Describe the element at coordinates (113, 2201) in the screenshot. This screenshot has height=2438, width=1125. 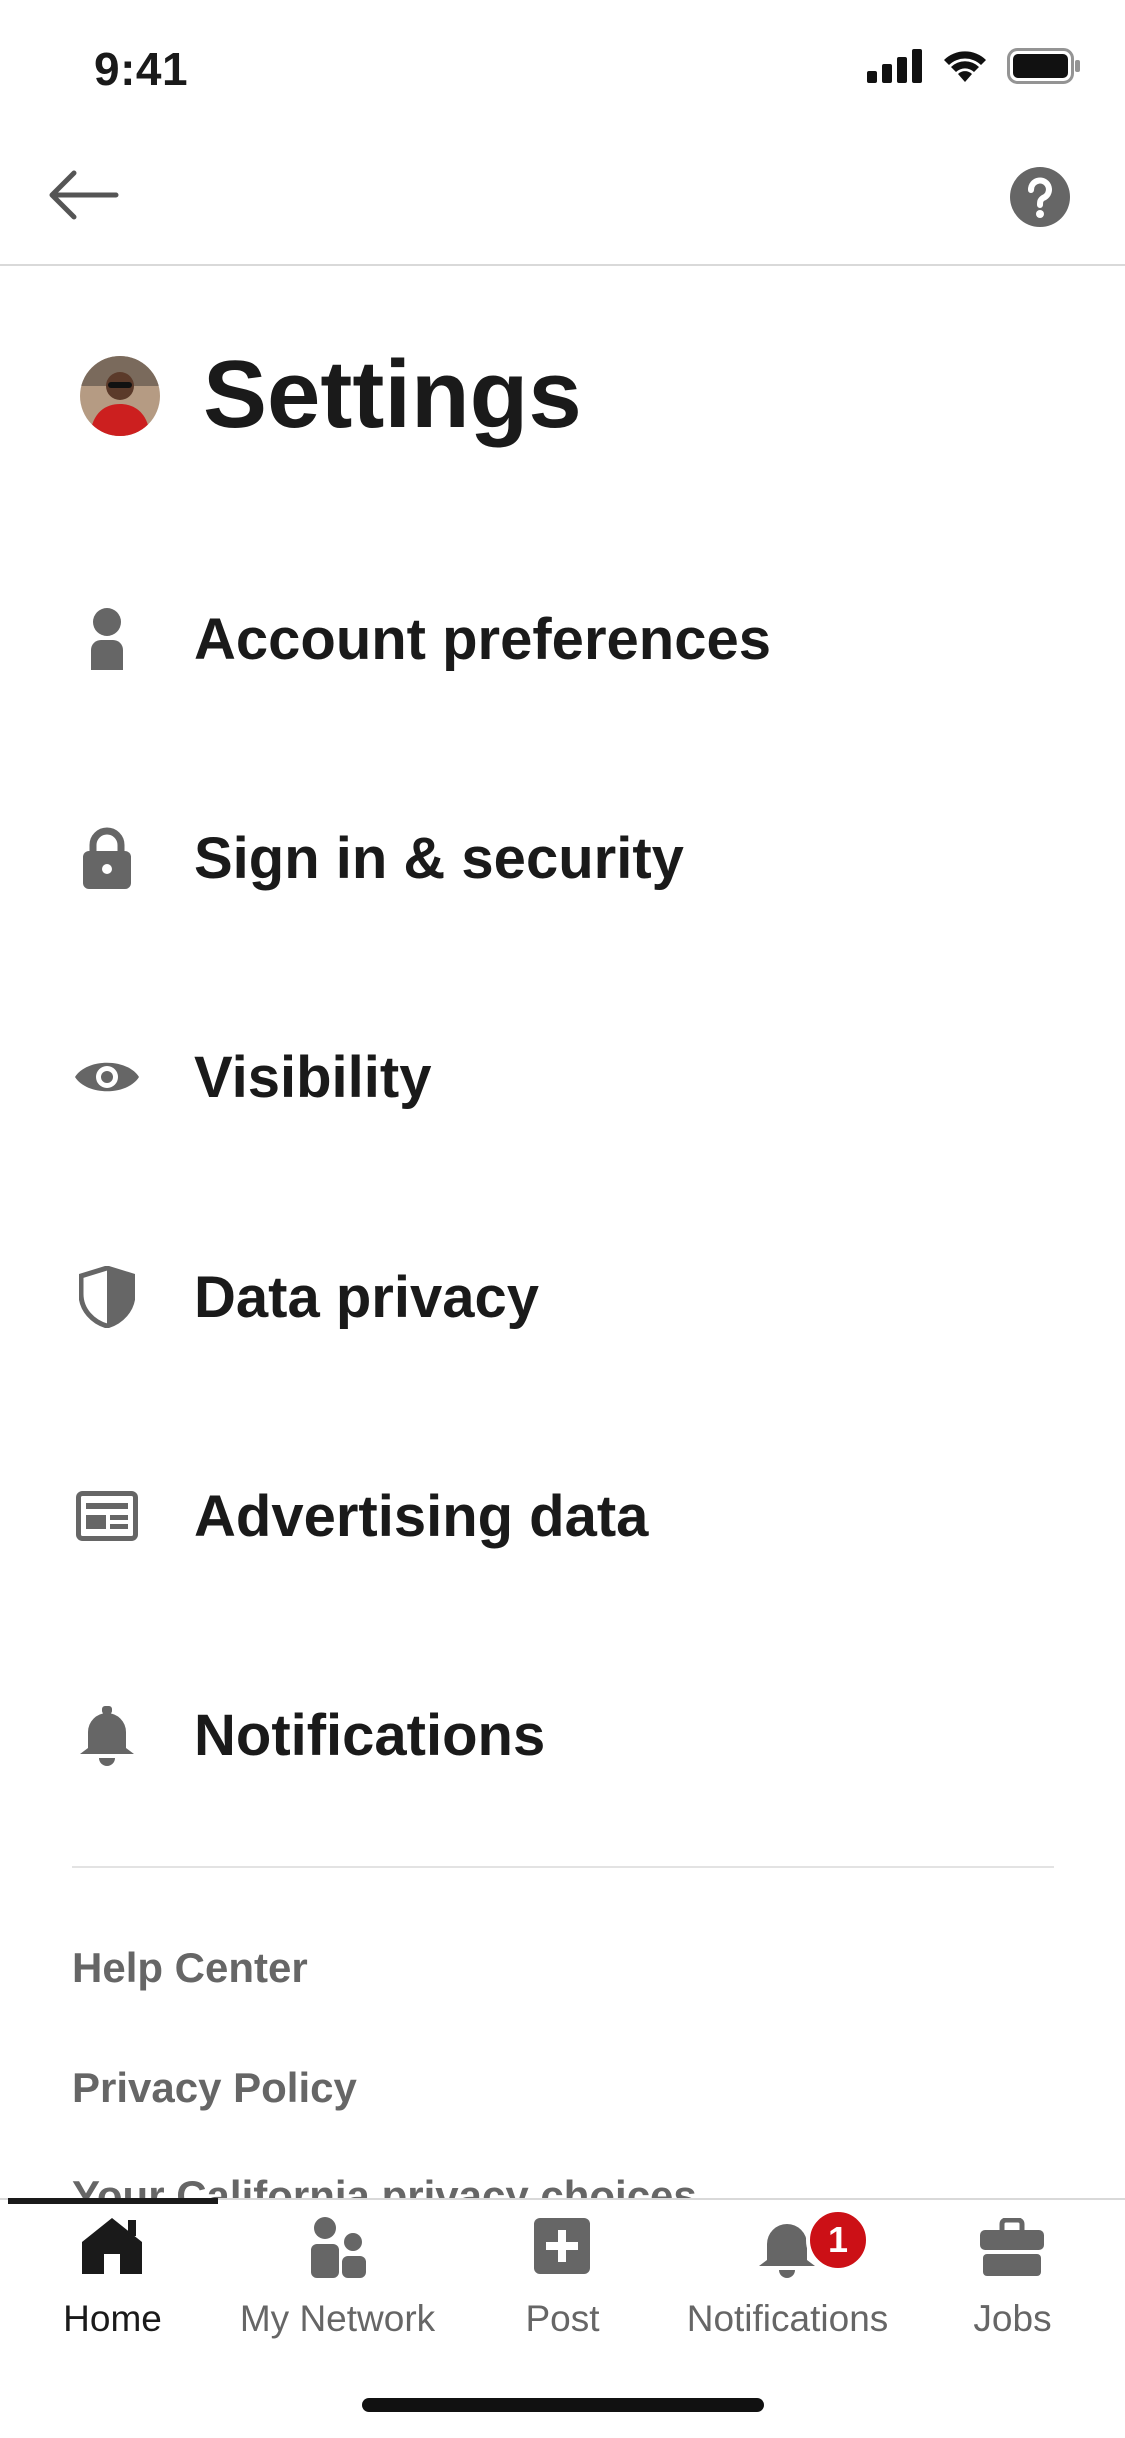
I see `active-tab-indicator` at that location.